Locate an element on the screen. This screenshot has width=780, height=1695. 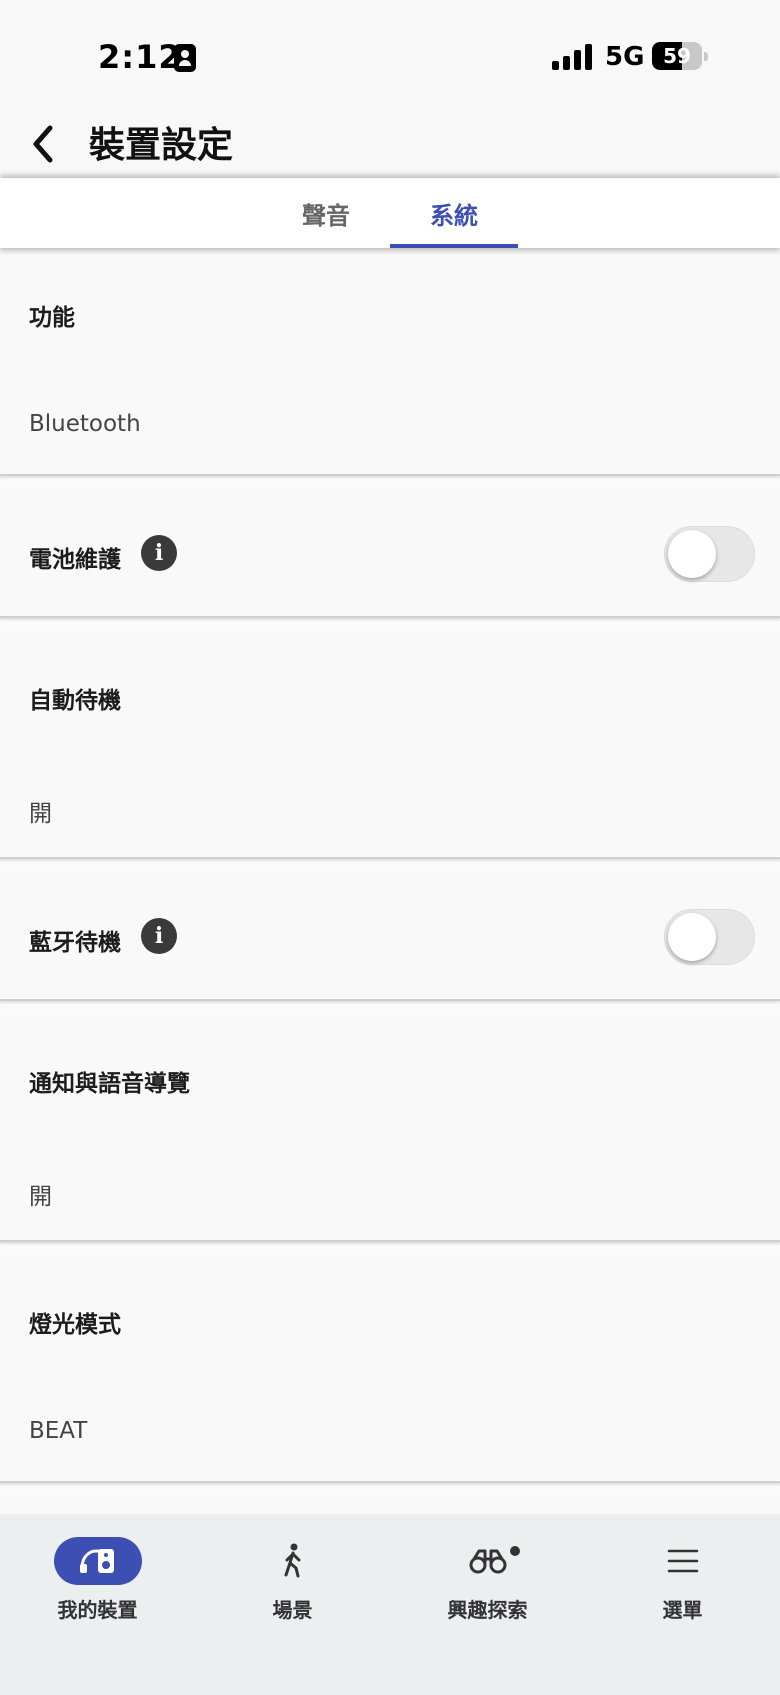
setting-function: 功能 Bluetooth is located at coordinates (390, 362).